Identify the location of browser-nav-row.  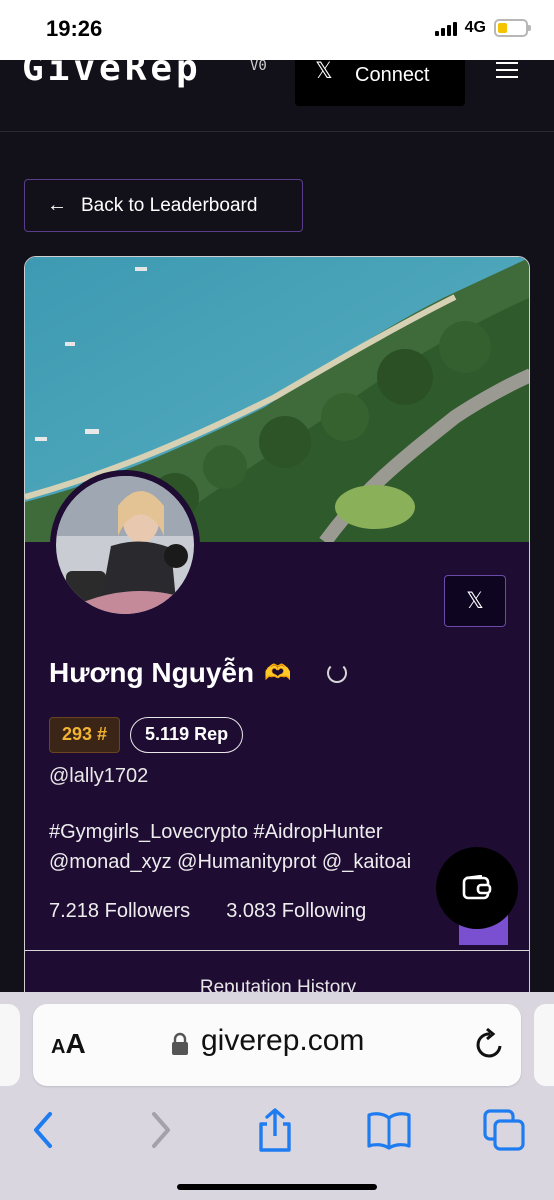
(277, 1130).